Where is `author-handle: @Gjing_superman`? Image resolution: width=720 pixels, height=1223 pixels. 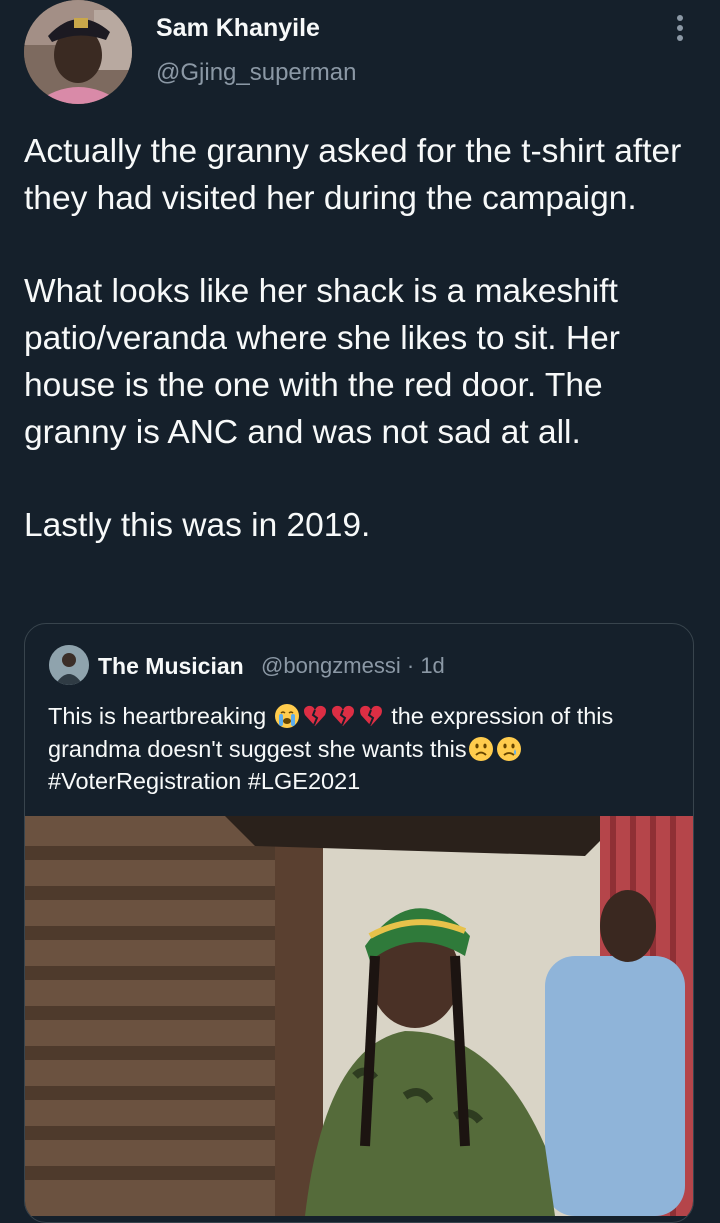
author-handle: @Gjing_superman is located at coordinates (256, 73).